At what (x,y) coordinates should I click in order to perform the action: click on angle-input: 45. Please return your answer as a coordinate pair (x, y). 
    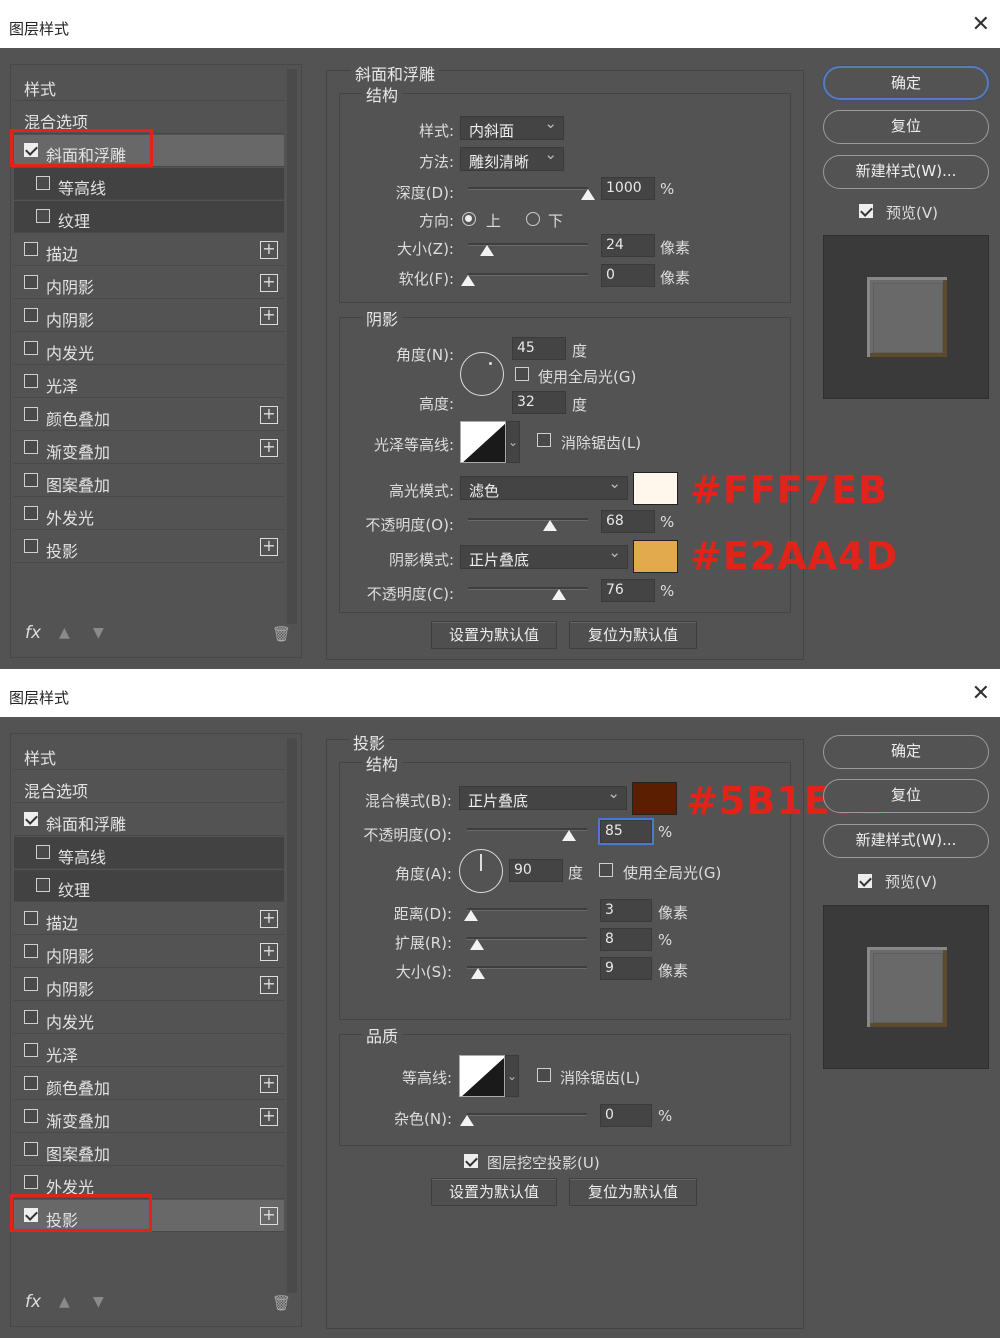
    Looking at the image, I should click on (539, 348).